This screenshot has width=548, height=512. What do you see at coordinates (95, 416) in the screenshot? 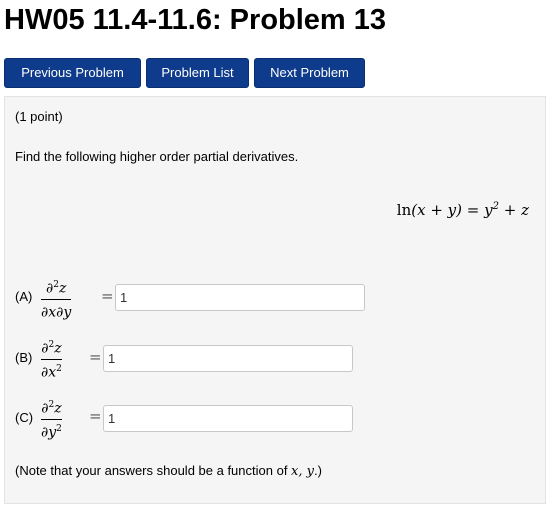
I see `part-c-equals: =` at bounding box center [95, 416].